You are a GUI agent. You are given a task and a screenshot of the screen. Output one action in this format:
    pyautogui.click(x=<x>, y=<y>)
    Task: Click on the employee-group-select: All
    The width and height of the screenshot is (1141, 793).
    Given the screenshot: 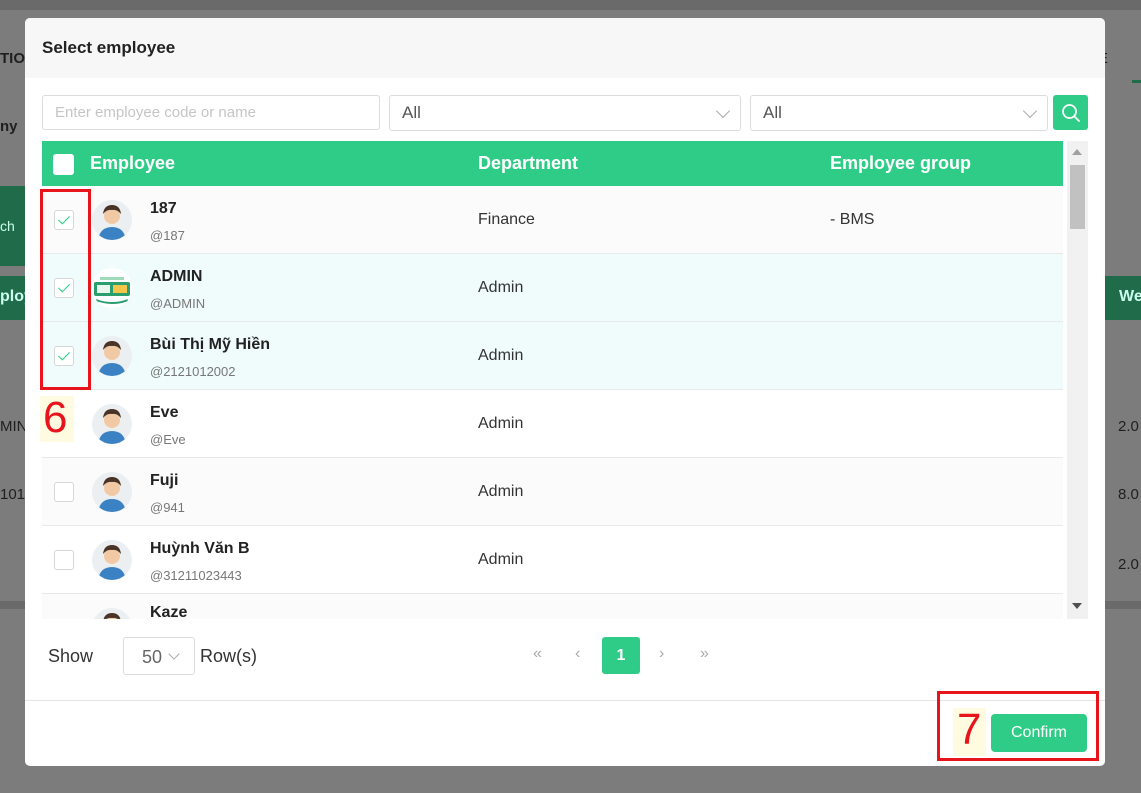 What is the action you would take?
    pyautogui.click(x=899, y=113)
    